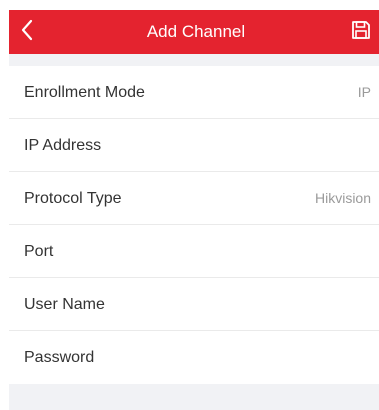  What do you see at coordinates (84, 92) in the screenshot?
I see `enrollment-mode-label: Enrollment Mode` at bounding box center [84, 92].